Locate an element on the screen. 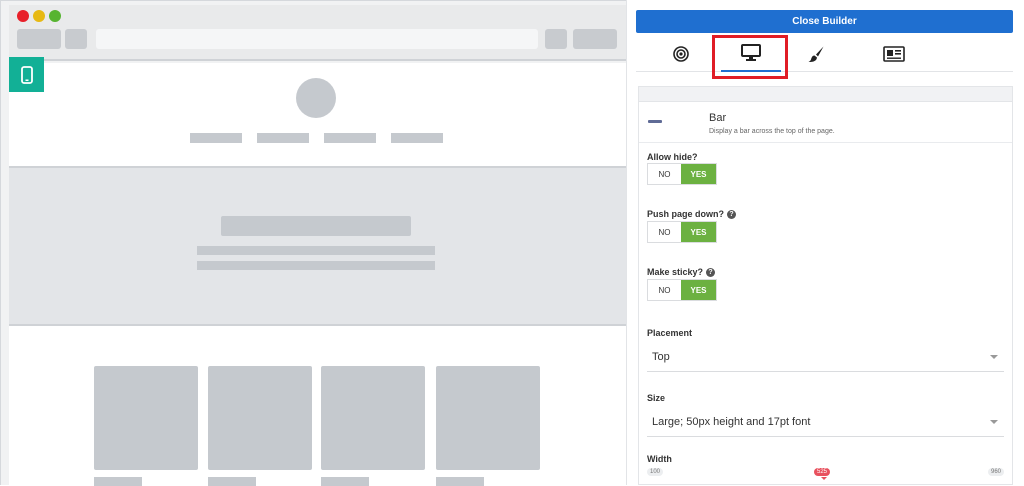  width-label: Width is located at coordinates (659, 459).